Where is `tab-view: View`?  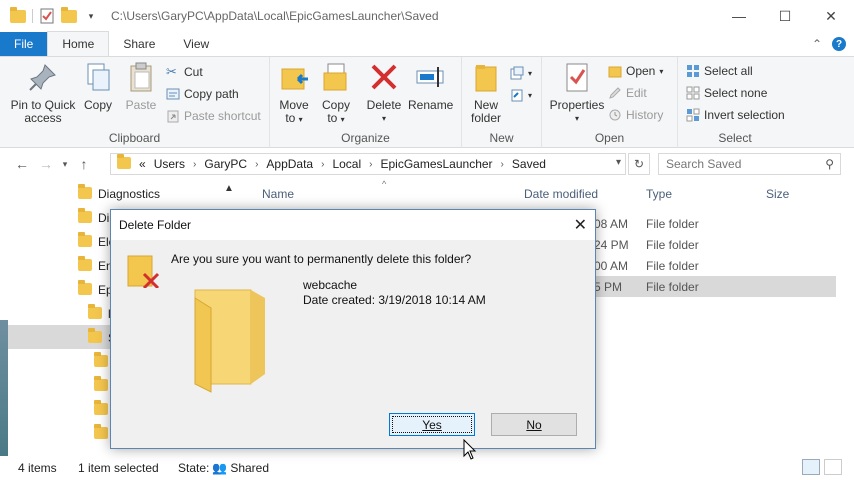 tab-view: View is located at coordinates (196, 44).